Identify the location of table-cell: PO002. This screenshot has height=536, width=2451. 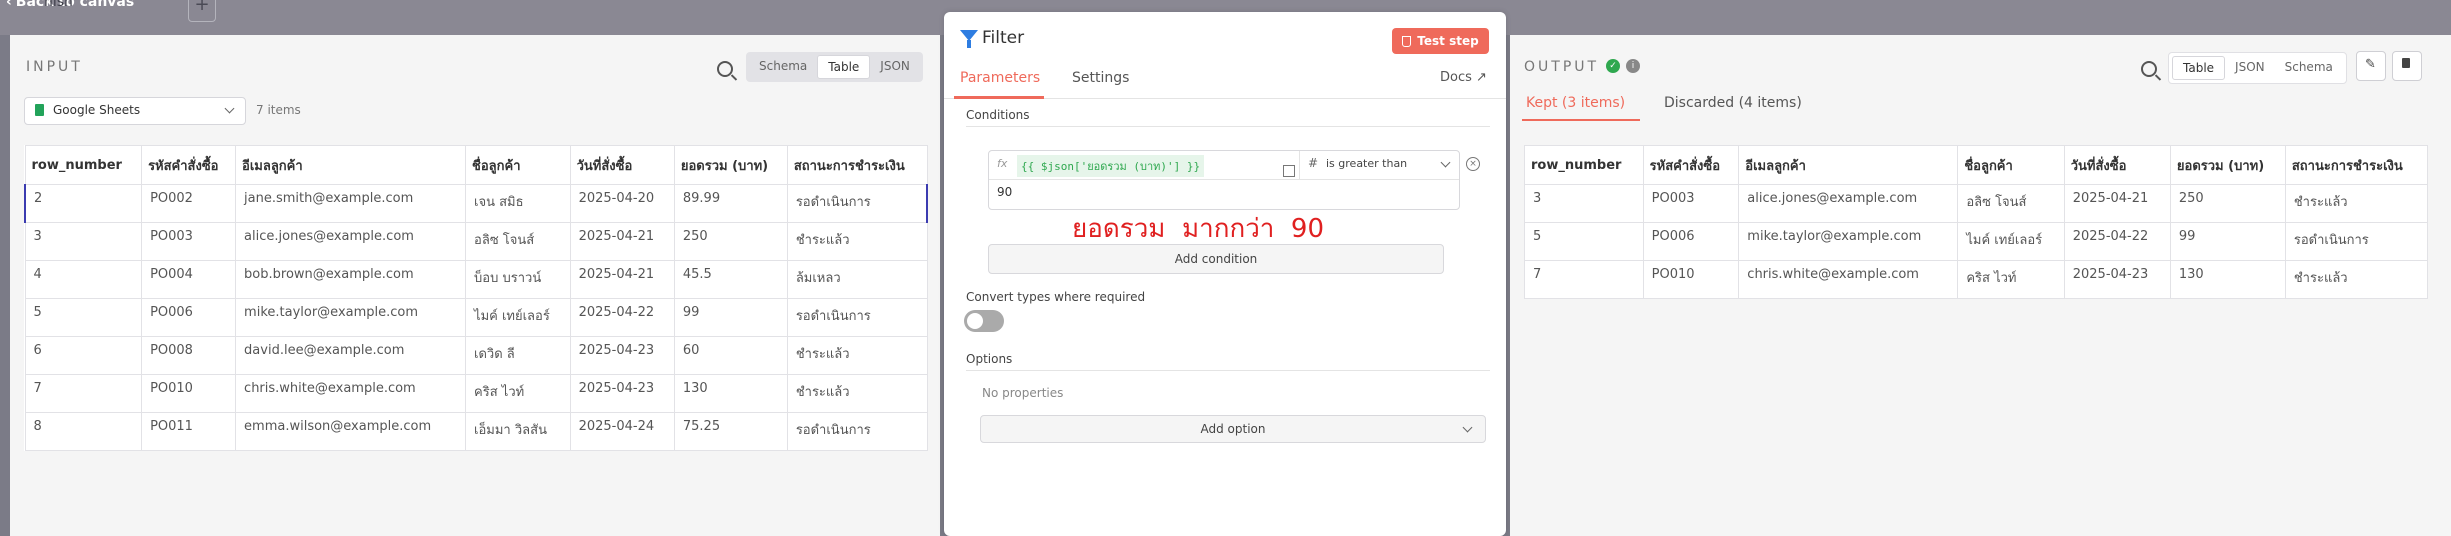
(189, 203).